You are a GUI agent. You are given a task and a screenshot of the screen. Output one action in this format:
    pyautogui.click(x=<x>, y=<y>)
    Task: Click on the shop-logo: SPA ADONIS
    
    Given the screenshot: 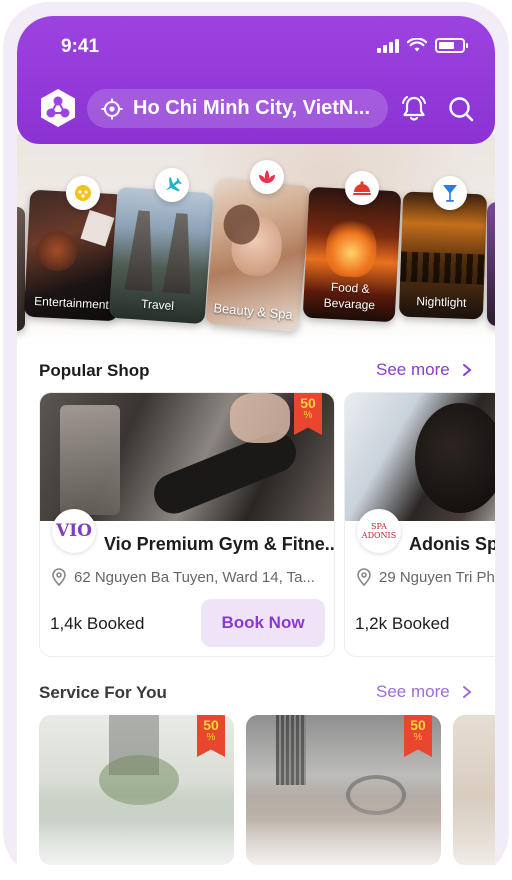 What is the action you would take?
    pyautogui.click(x=379, y=531)
    